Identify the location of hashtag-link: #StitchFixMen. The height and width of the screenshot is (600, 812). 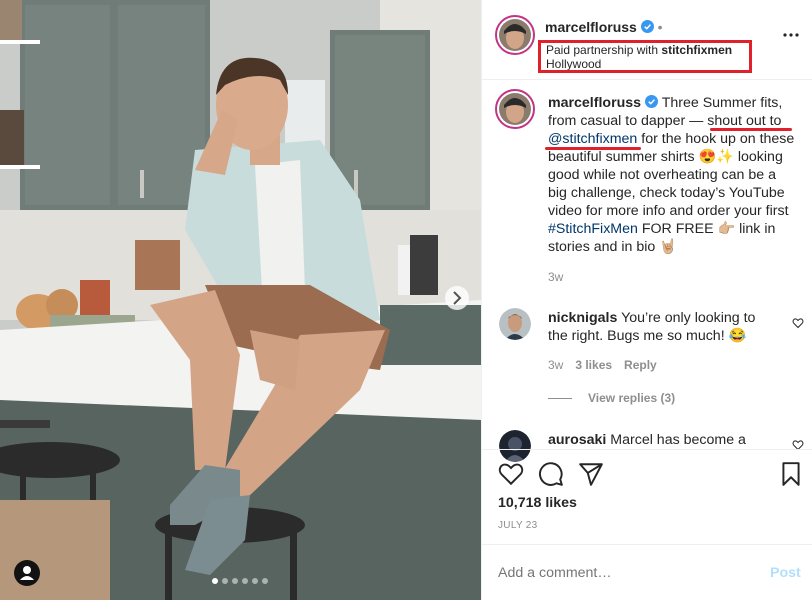
(593, 229).